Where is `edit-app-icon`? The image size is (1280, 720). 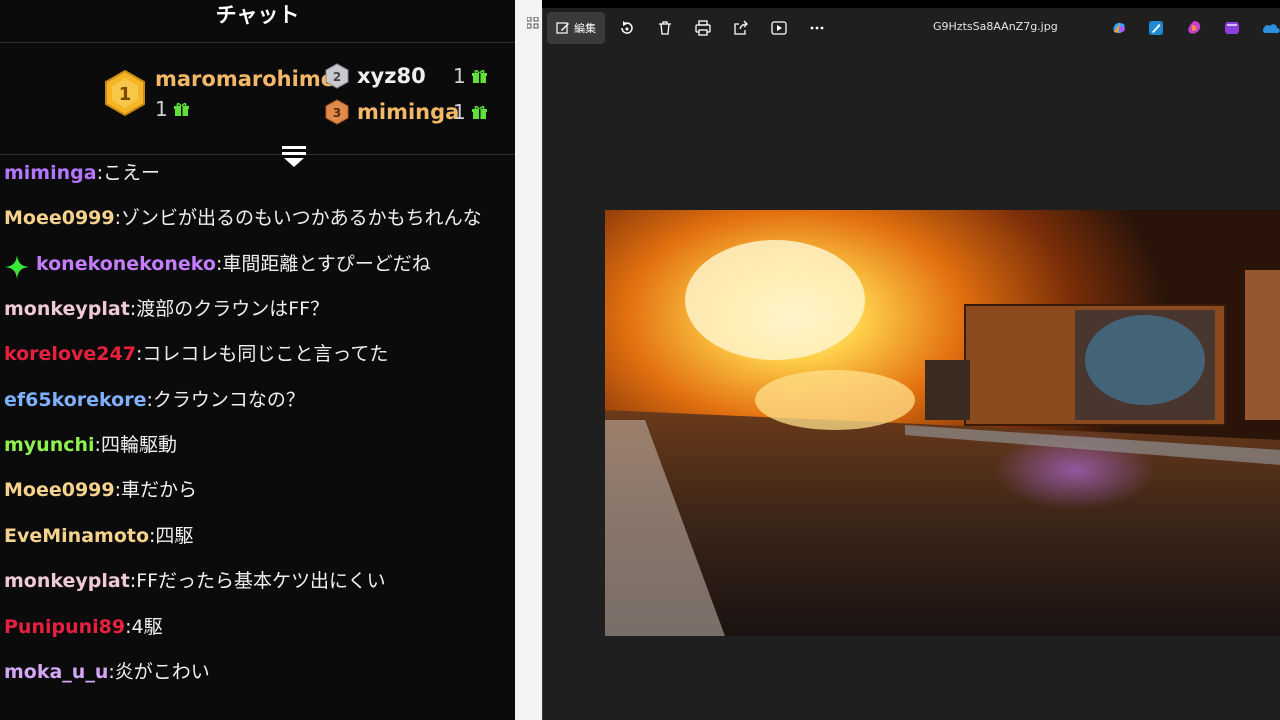 edit-app-icon is located at coordinates (1156, 28).